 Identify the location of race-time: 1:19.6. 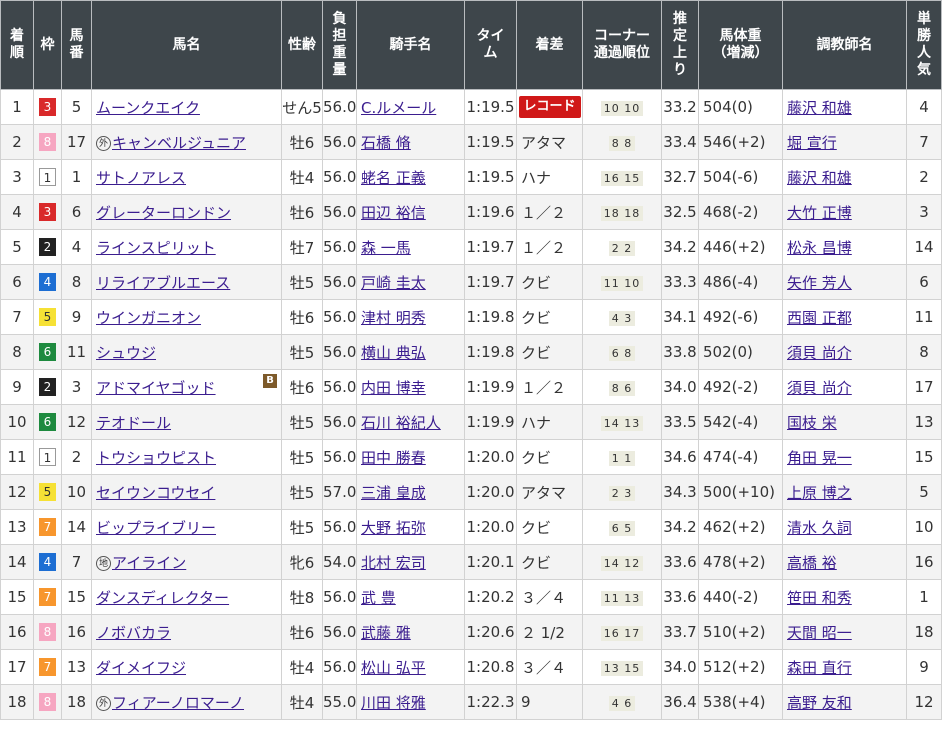
(490, 212).